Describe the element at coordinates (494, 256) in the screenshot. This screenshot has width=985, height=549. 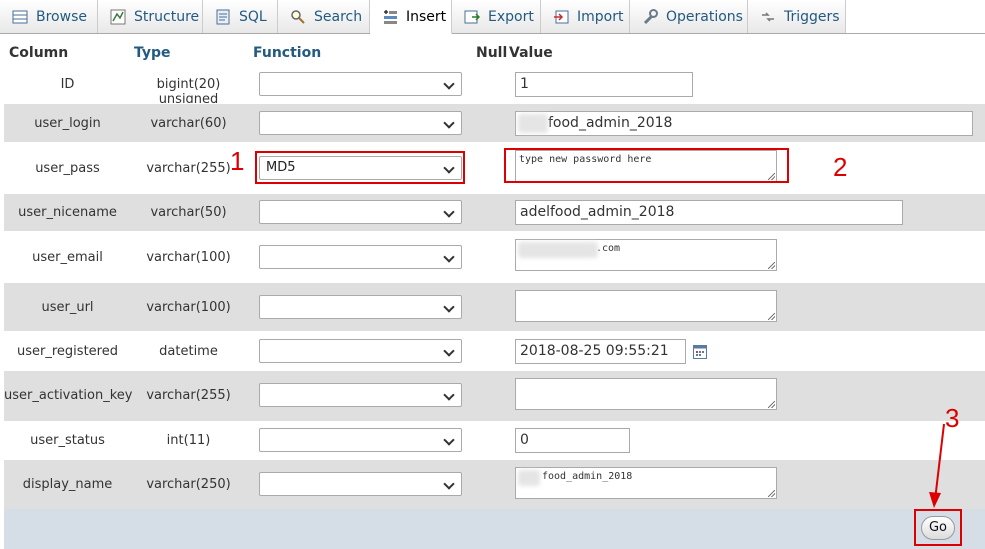
I see `table-row: user_email varchar(100) .com` at that location.